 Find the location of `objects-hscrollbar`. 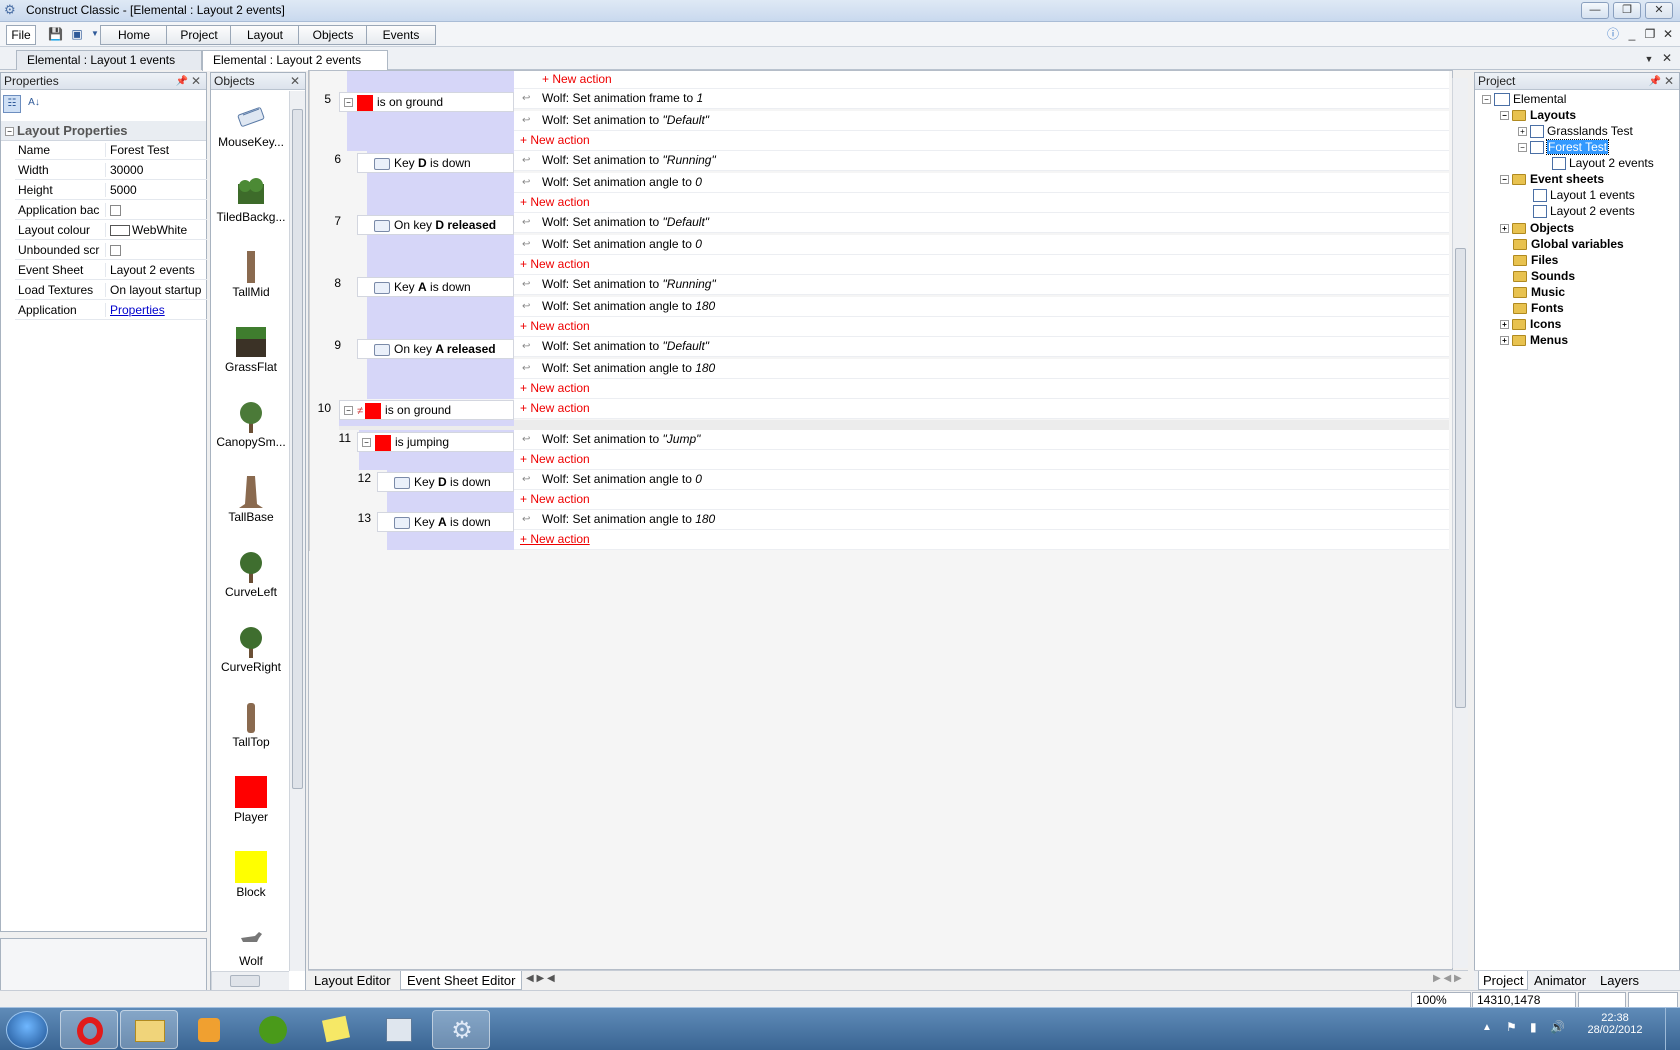

objects-hscrollbar is located at coordinates (250, 981).